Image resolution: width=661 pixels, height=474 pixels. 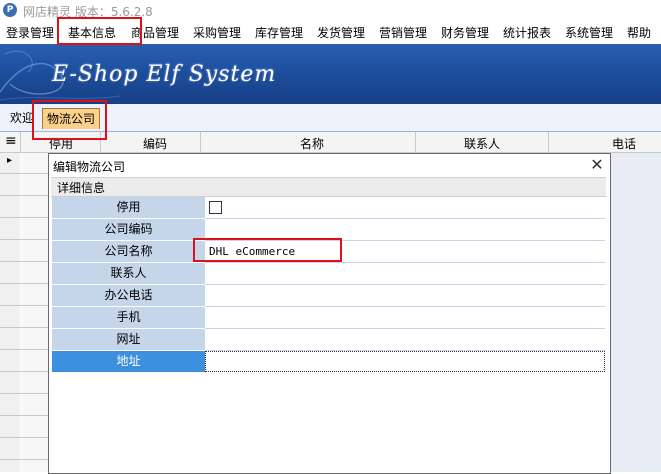 I want to click on current-row-marker-icon: ▸, so click(x=10, y=160).